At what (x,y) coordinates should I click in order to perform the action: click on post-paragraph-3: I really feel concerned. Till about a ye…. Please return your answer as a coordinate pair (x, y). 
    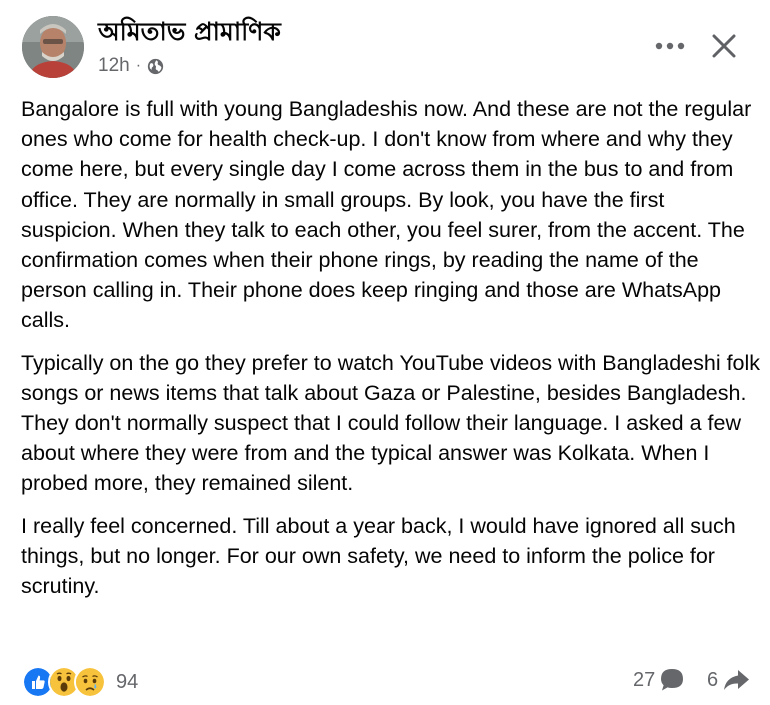
    Looking at the image, I should click on (378, 556).